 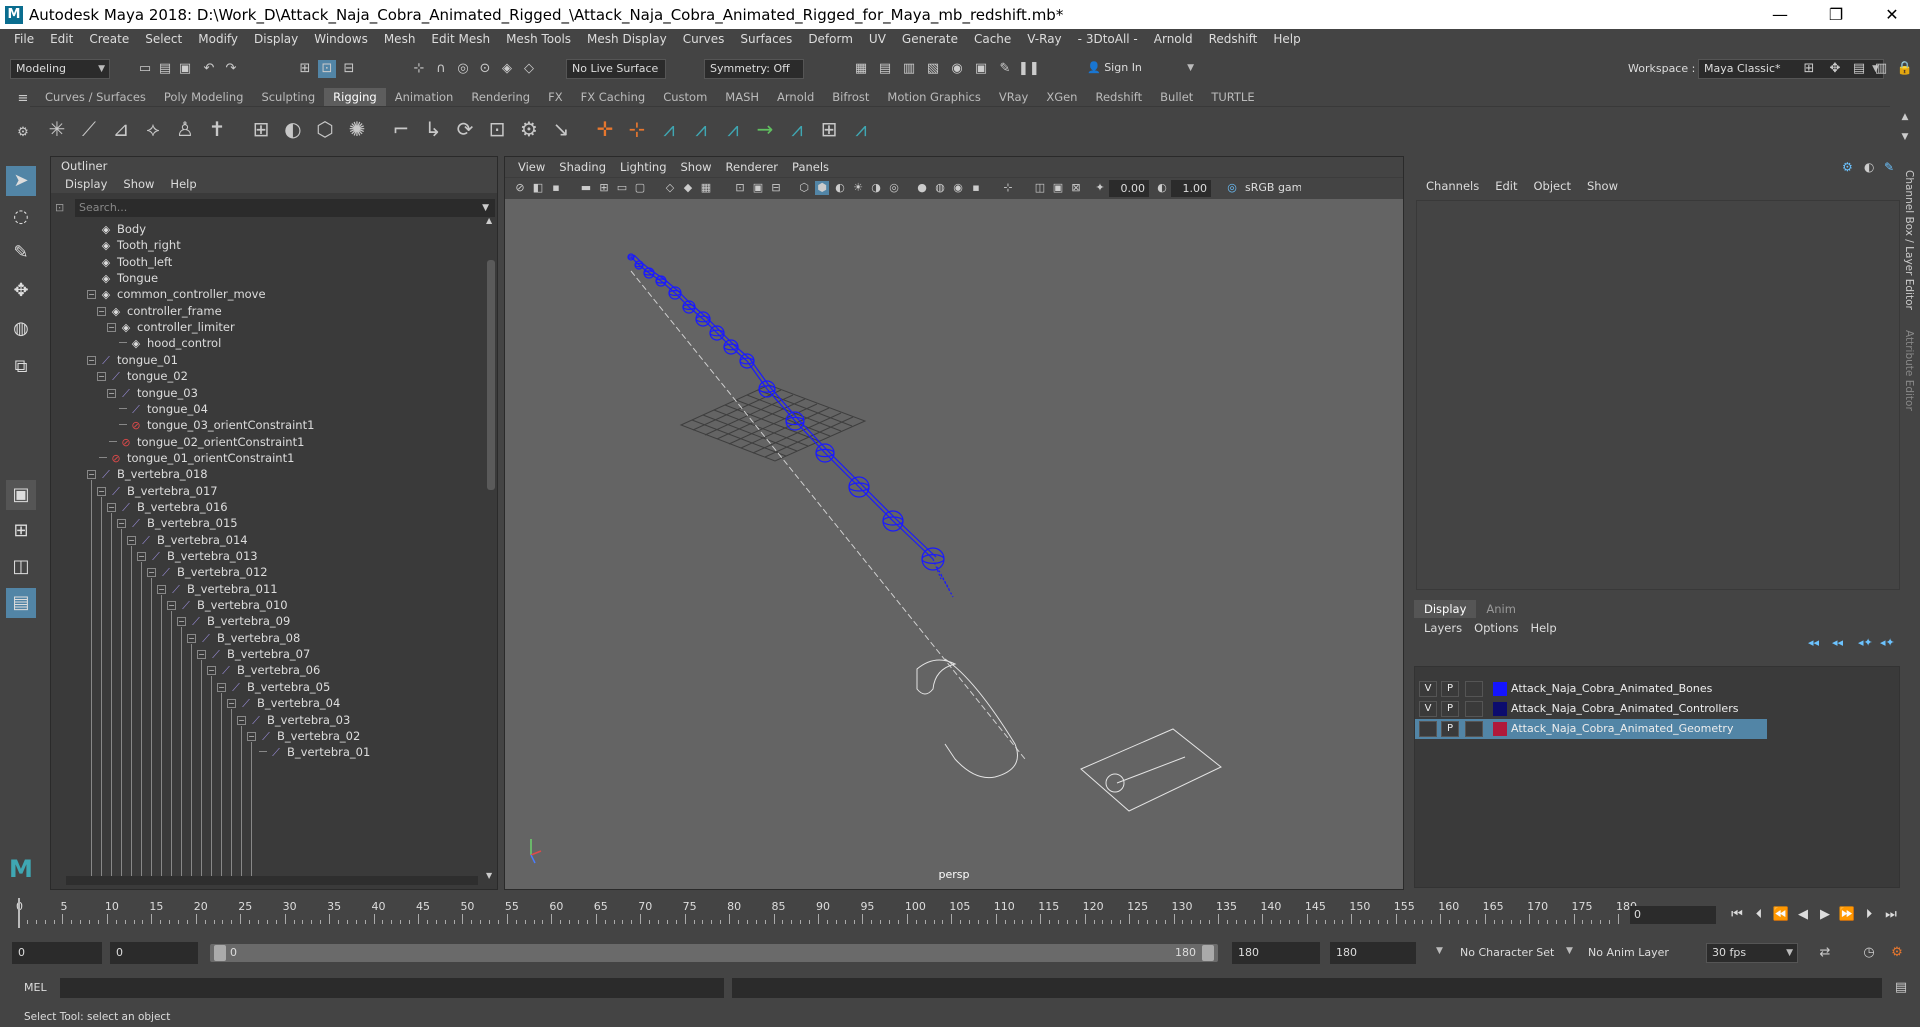 What do you see at coordinates (1428, 689) in the screenshot?
I see `layer-visibility-toggle: V` at bounding box center [1428, 689].